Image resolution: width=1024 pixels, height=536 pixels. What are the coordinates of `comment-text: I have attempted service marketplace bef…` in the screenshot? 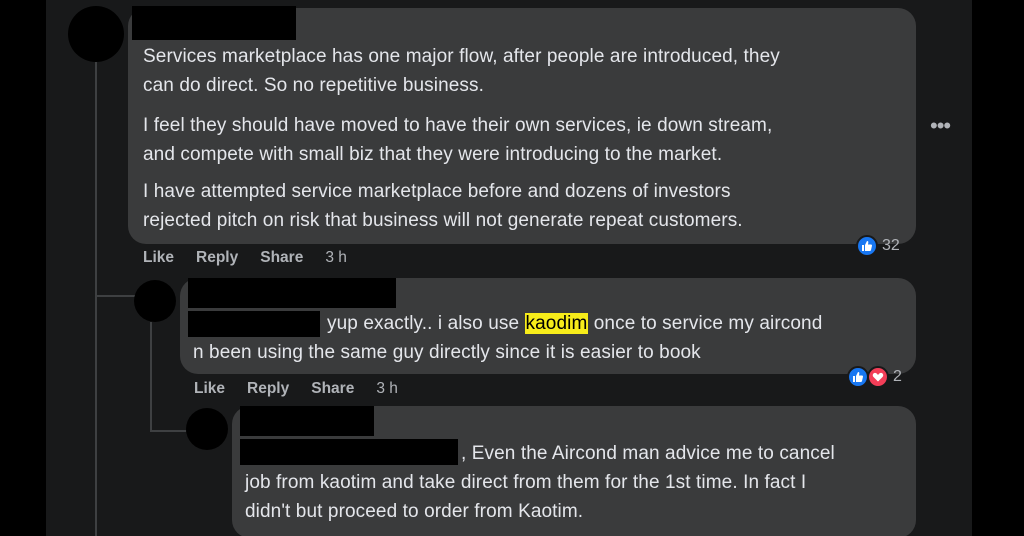 It's located at (443, 206).